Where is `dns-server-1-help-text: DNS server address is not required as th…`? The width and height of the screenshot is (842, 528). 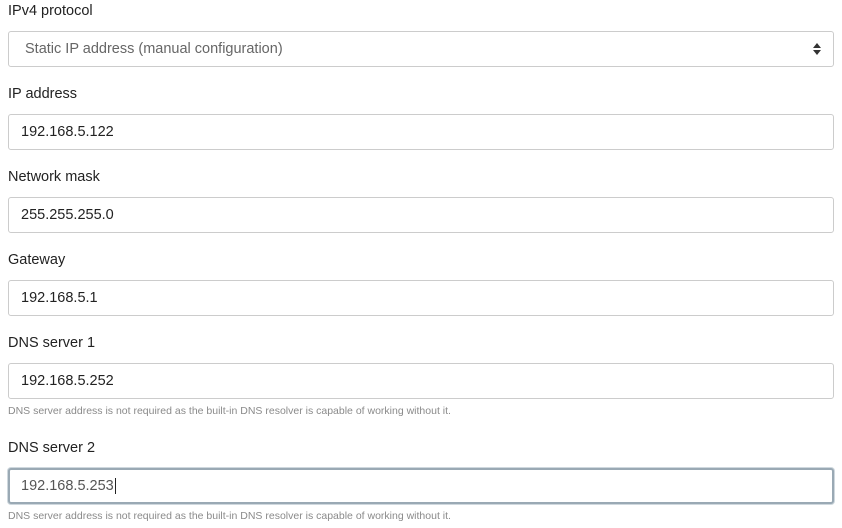
dns-server-1-help-text: DNS server address is not required as th… is located at coordinates (229, 411).